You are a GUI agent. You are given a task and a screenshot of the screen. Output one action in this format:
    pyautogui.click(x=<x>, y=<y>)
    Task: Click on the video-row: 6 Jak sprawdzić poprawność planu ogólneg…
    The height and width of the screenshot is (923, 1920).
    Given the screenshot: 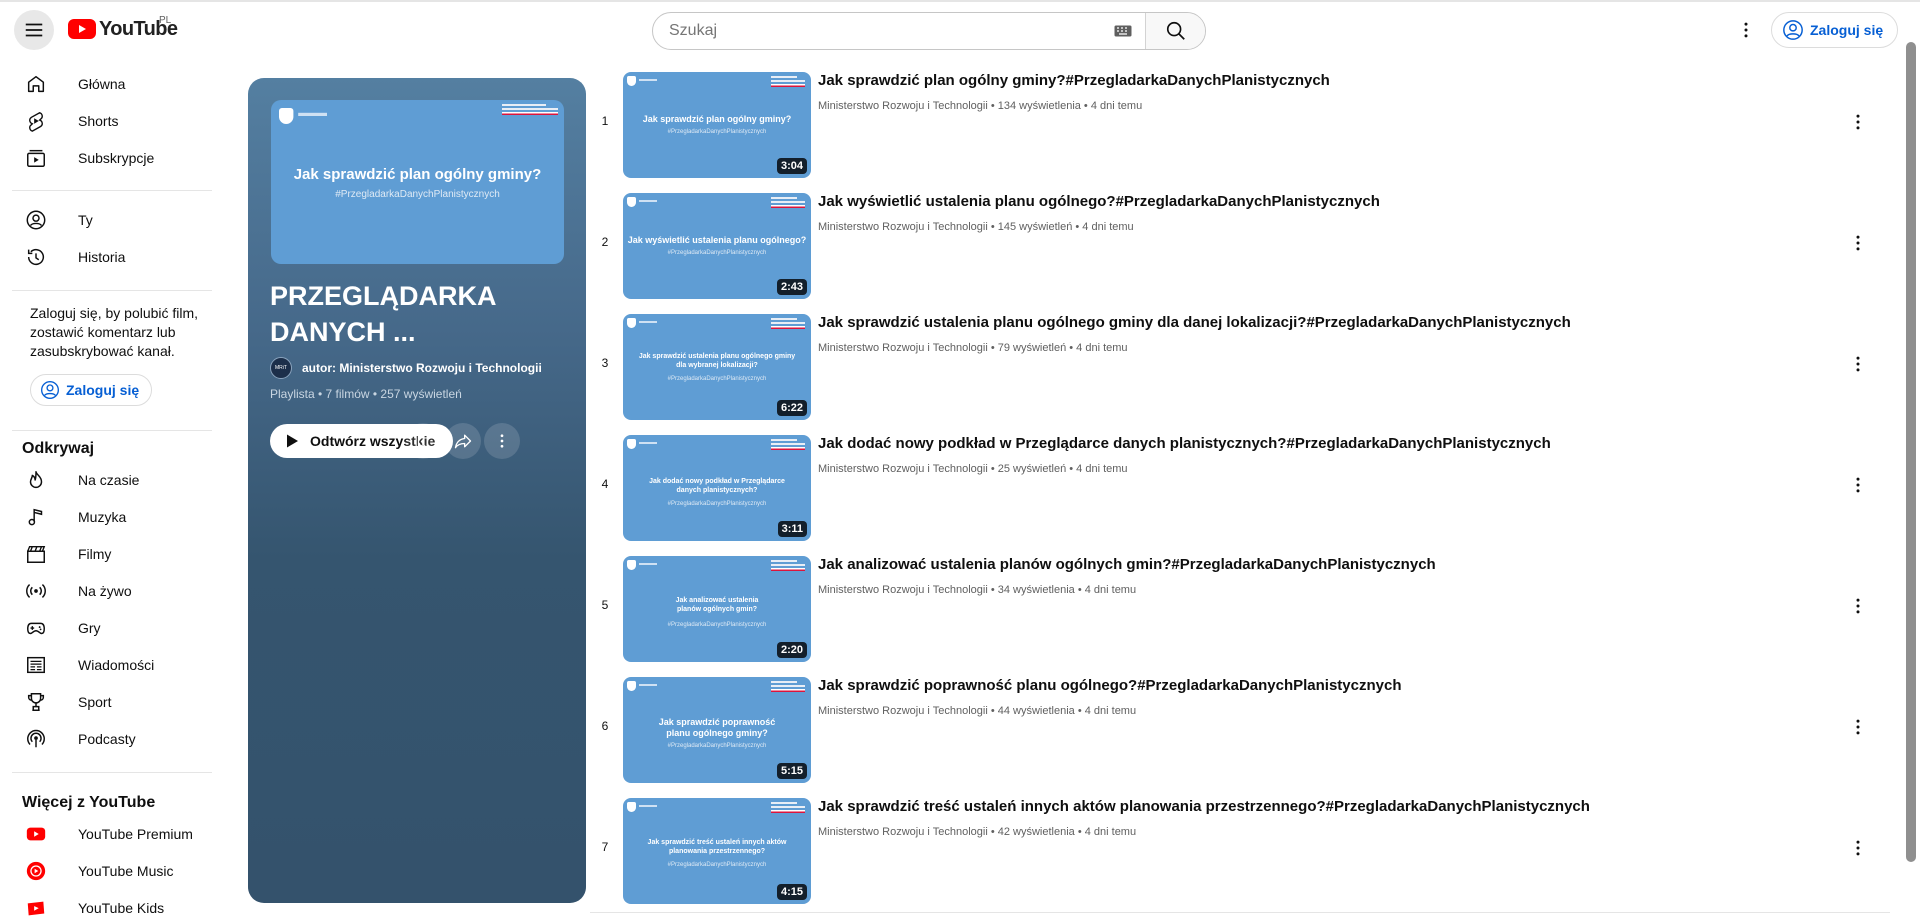 What is the action you would take?
    pyautogui.click(x=1241, y=730)
    